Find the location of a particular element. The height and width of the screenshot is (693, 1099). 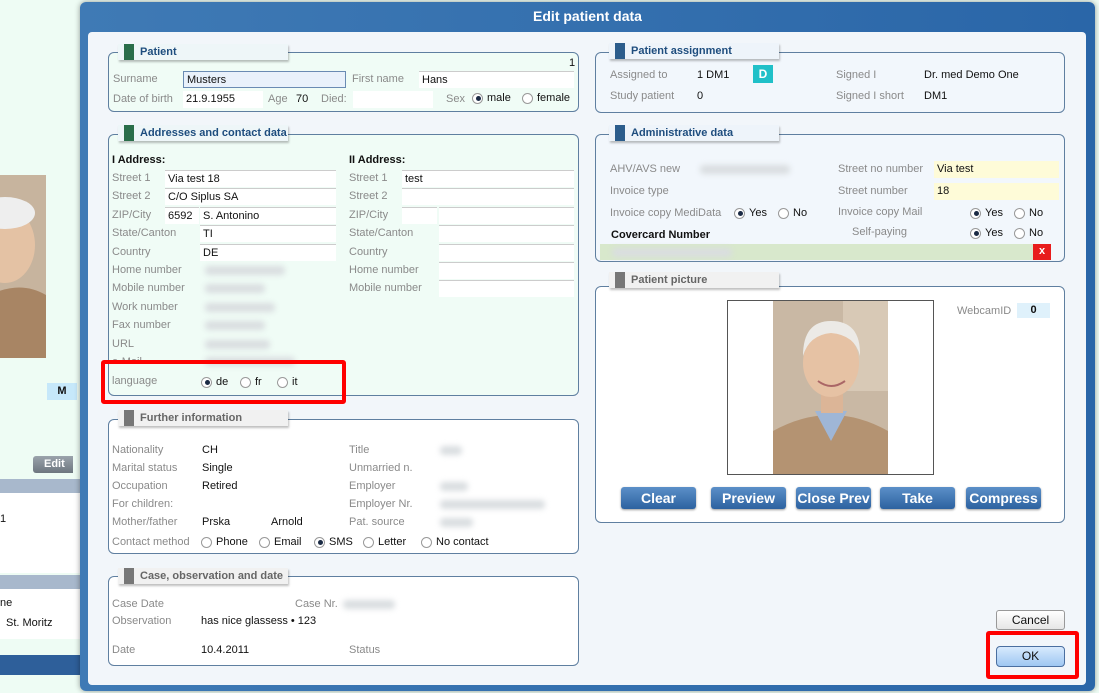

self-paying-radio-yes: Yes is located at coordinates (986, 233).